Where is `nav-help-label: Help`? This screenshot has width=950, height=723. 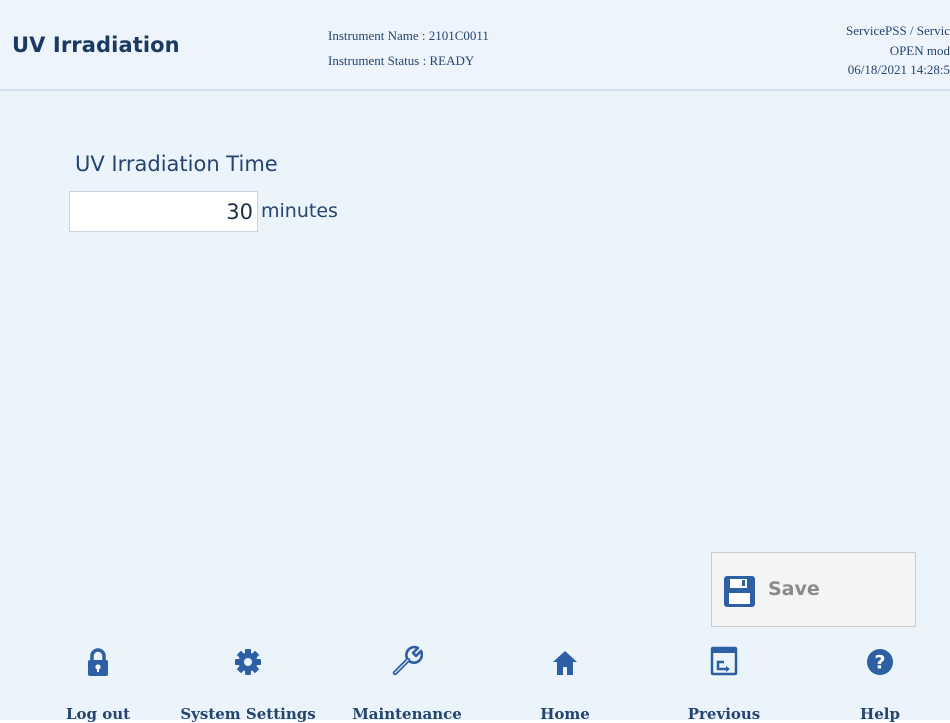
nav-help-label: Help is located at coordinates (880, 714).